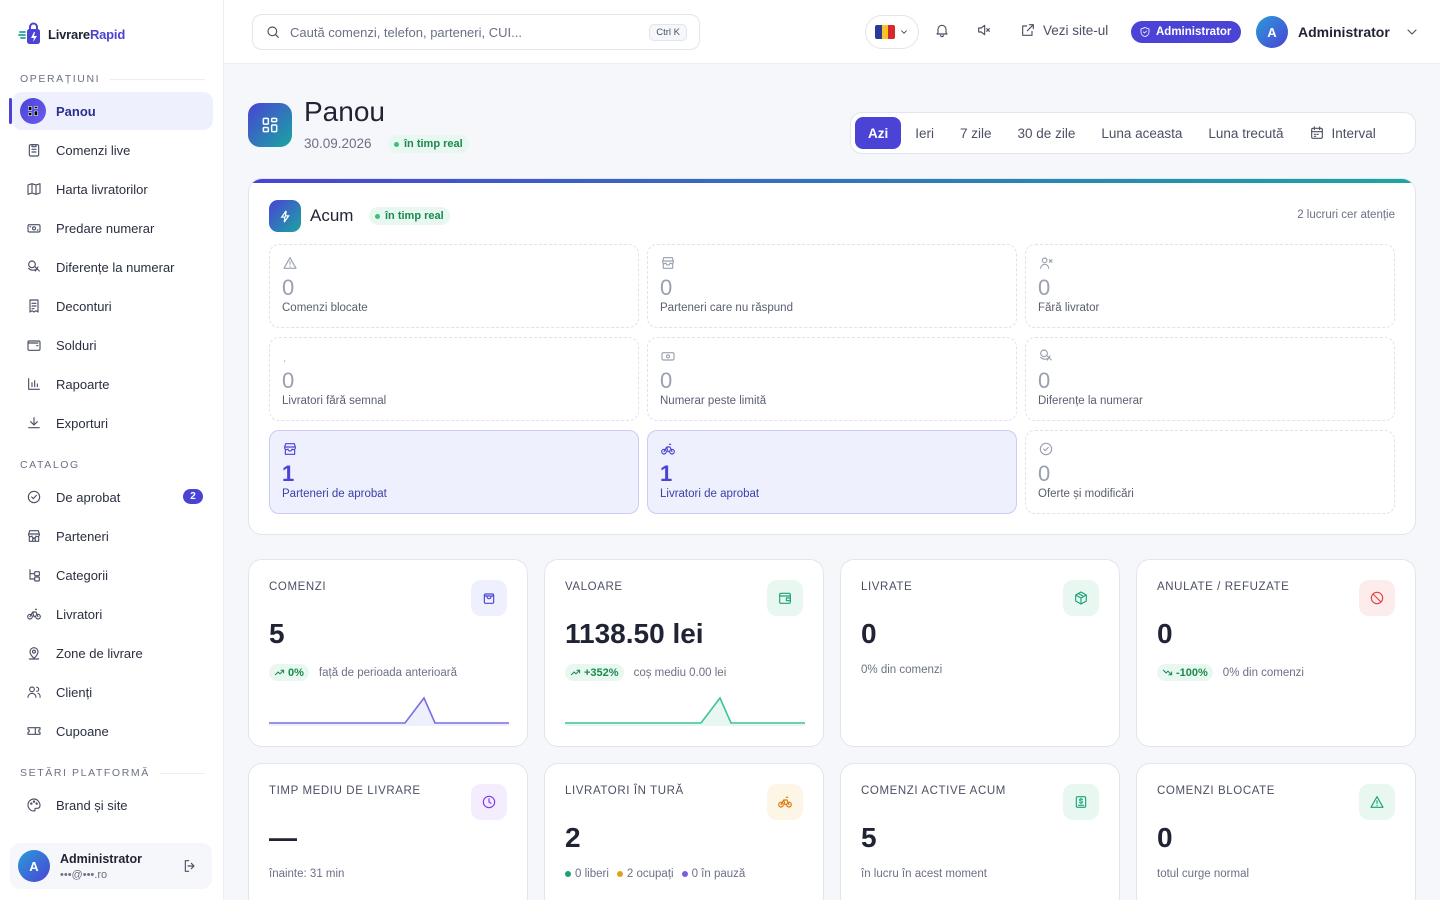 The width and height of the screenshot is (1440, 900). What do you see at coordinates (332, 215) in the screenshot?
I see `now-title: Acum` at bounding box center [332, 215].